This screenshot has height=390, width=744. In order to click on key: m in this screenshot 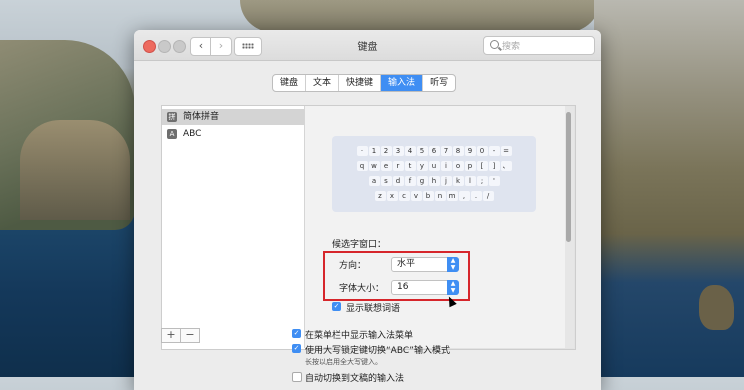, I will do `click(452, 196)`.